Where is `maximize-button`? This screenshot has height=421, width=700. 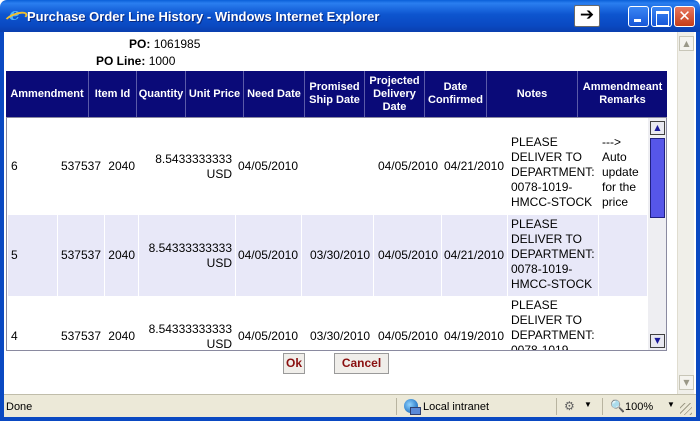 maximize-button is located at coordinates (661, 16).